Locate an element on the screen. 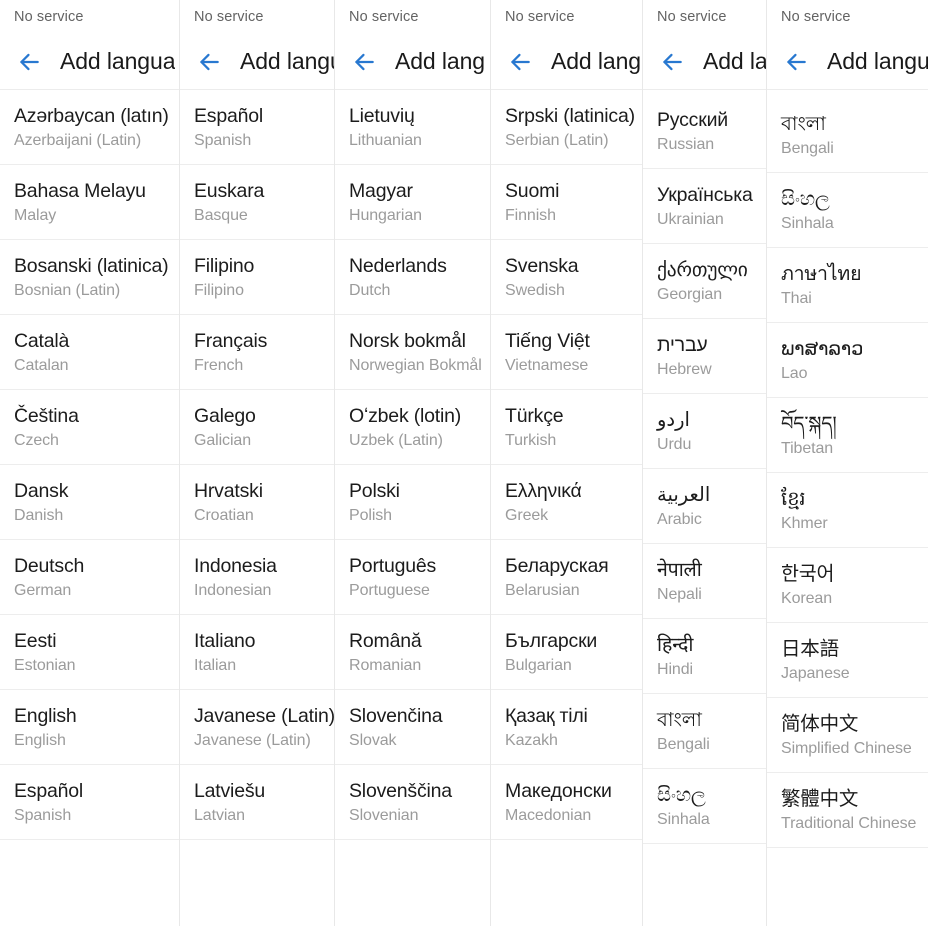 The image size is (929, 926). language-list-item: Қазақ тілі Kazakh is located at coordinates (566, 727).